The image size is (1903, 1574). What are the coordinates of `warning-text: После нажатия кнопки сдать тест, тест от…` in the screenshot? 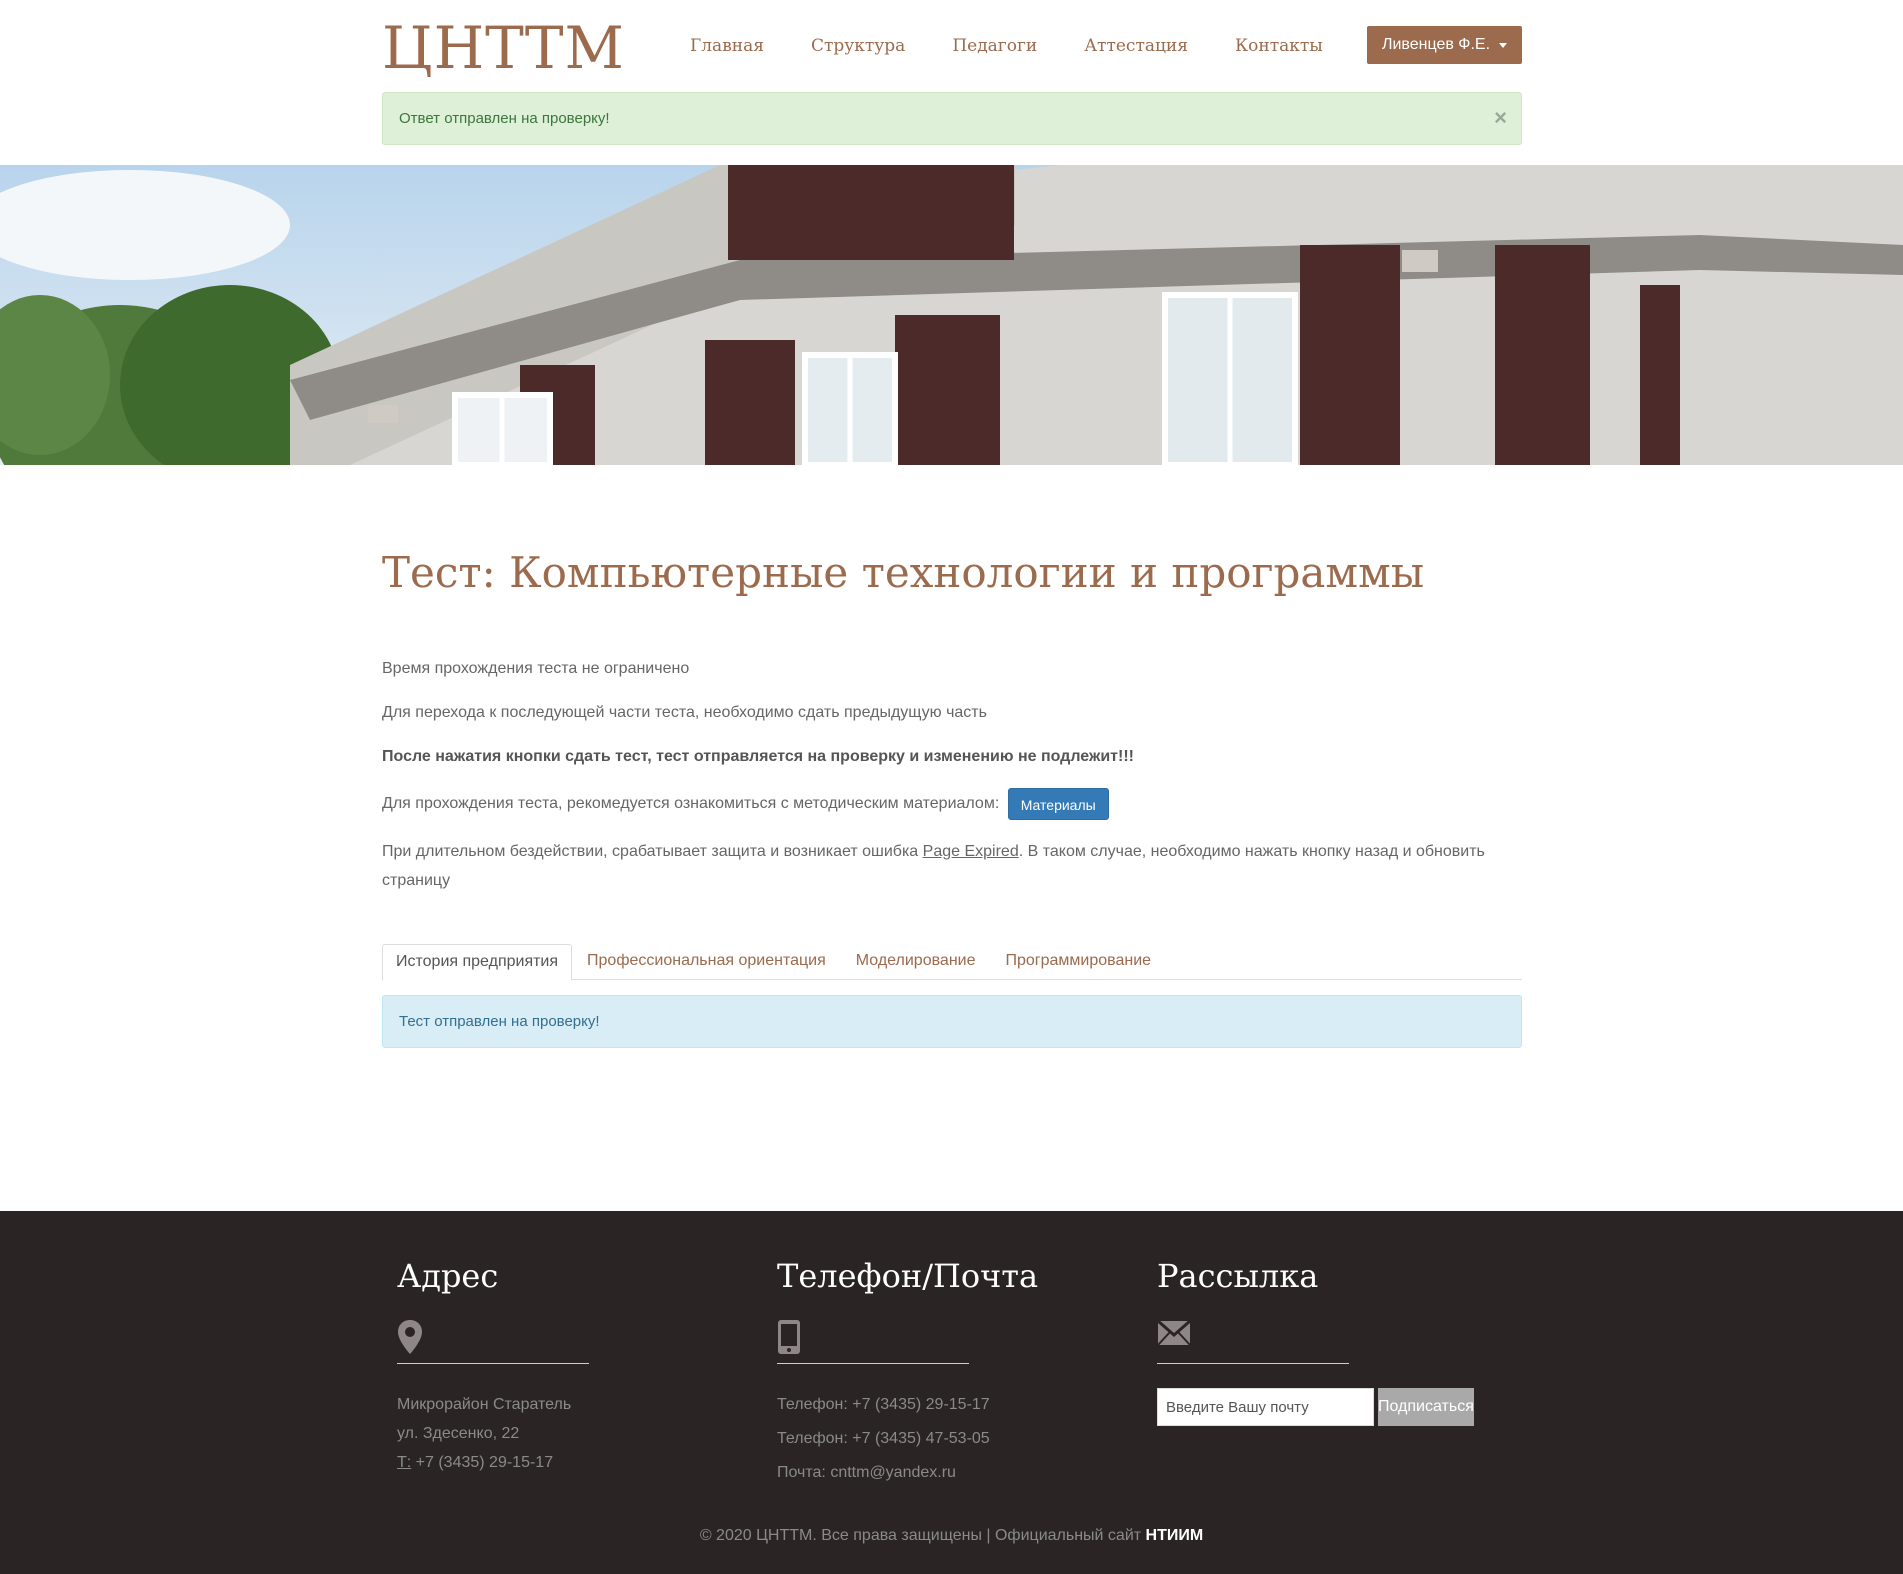 It's located at (758, 756).